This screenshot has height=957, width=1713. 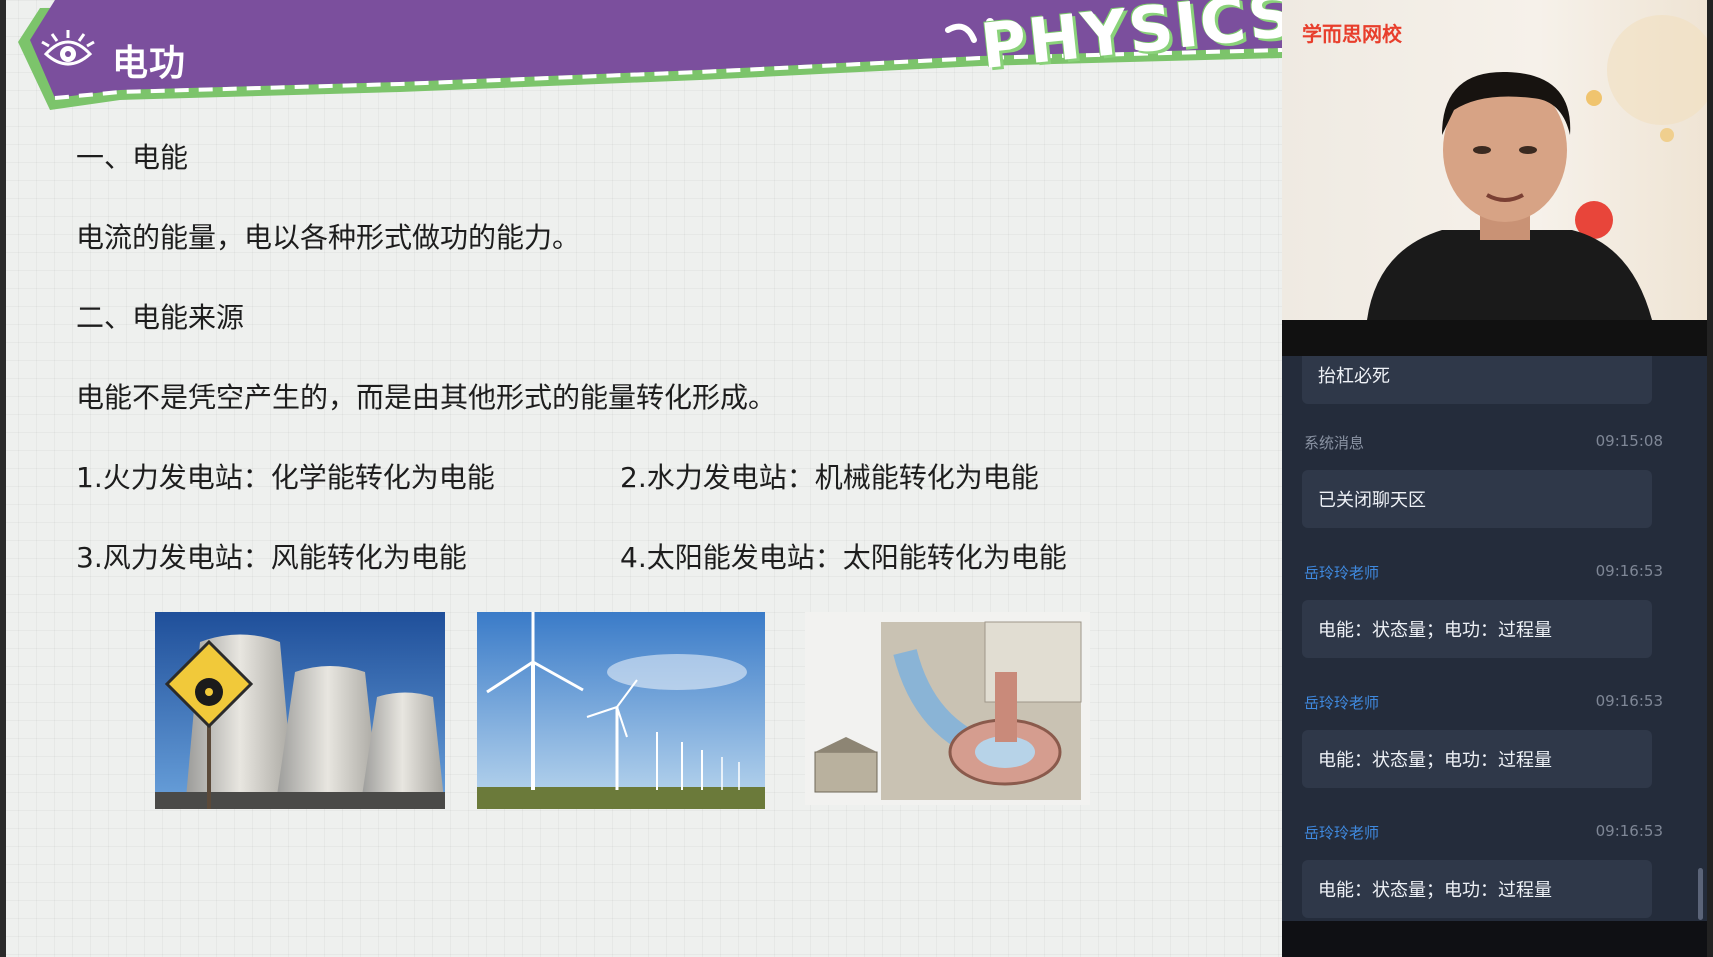 I want to click on chat-message-bubble: 已关闭聊天区, so click(x=1477, y=499).